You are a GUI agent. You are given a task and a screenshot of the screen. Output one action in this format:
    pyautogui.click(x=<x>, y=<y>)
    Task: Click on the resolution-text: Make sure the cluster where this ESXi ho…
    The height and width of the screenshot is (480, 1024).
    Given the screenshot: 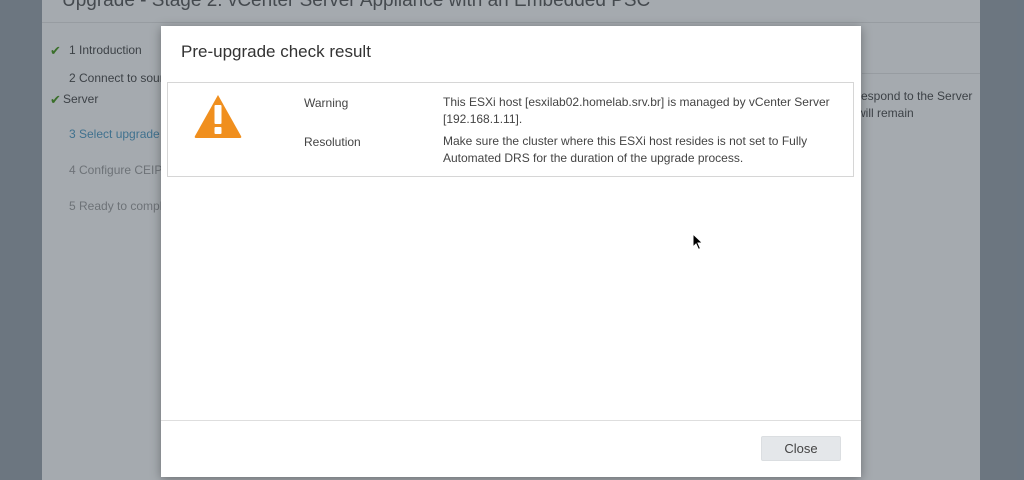 What is the action you would take?
    pyautogui.click(x=625, y=149)
    